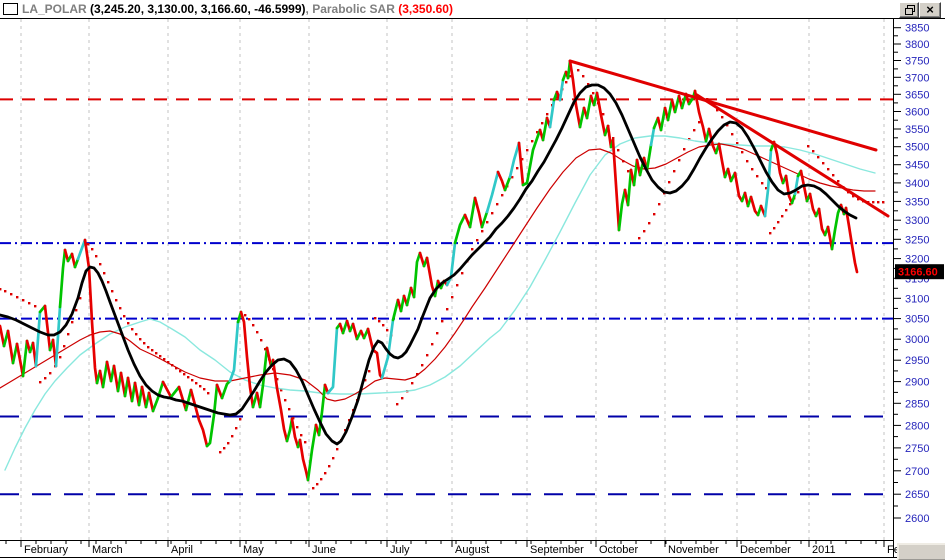 The height and width of the screenshot is (560, 945). Describe the element at coordinates (198, 9) in the screenshot. I see `ohlc-values: (3,245.20, 3,130.00, 3,166.60, -46.5999)` at that location.